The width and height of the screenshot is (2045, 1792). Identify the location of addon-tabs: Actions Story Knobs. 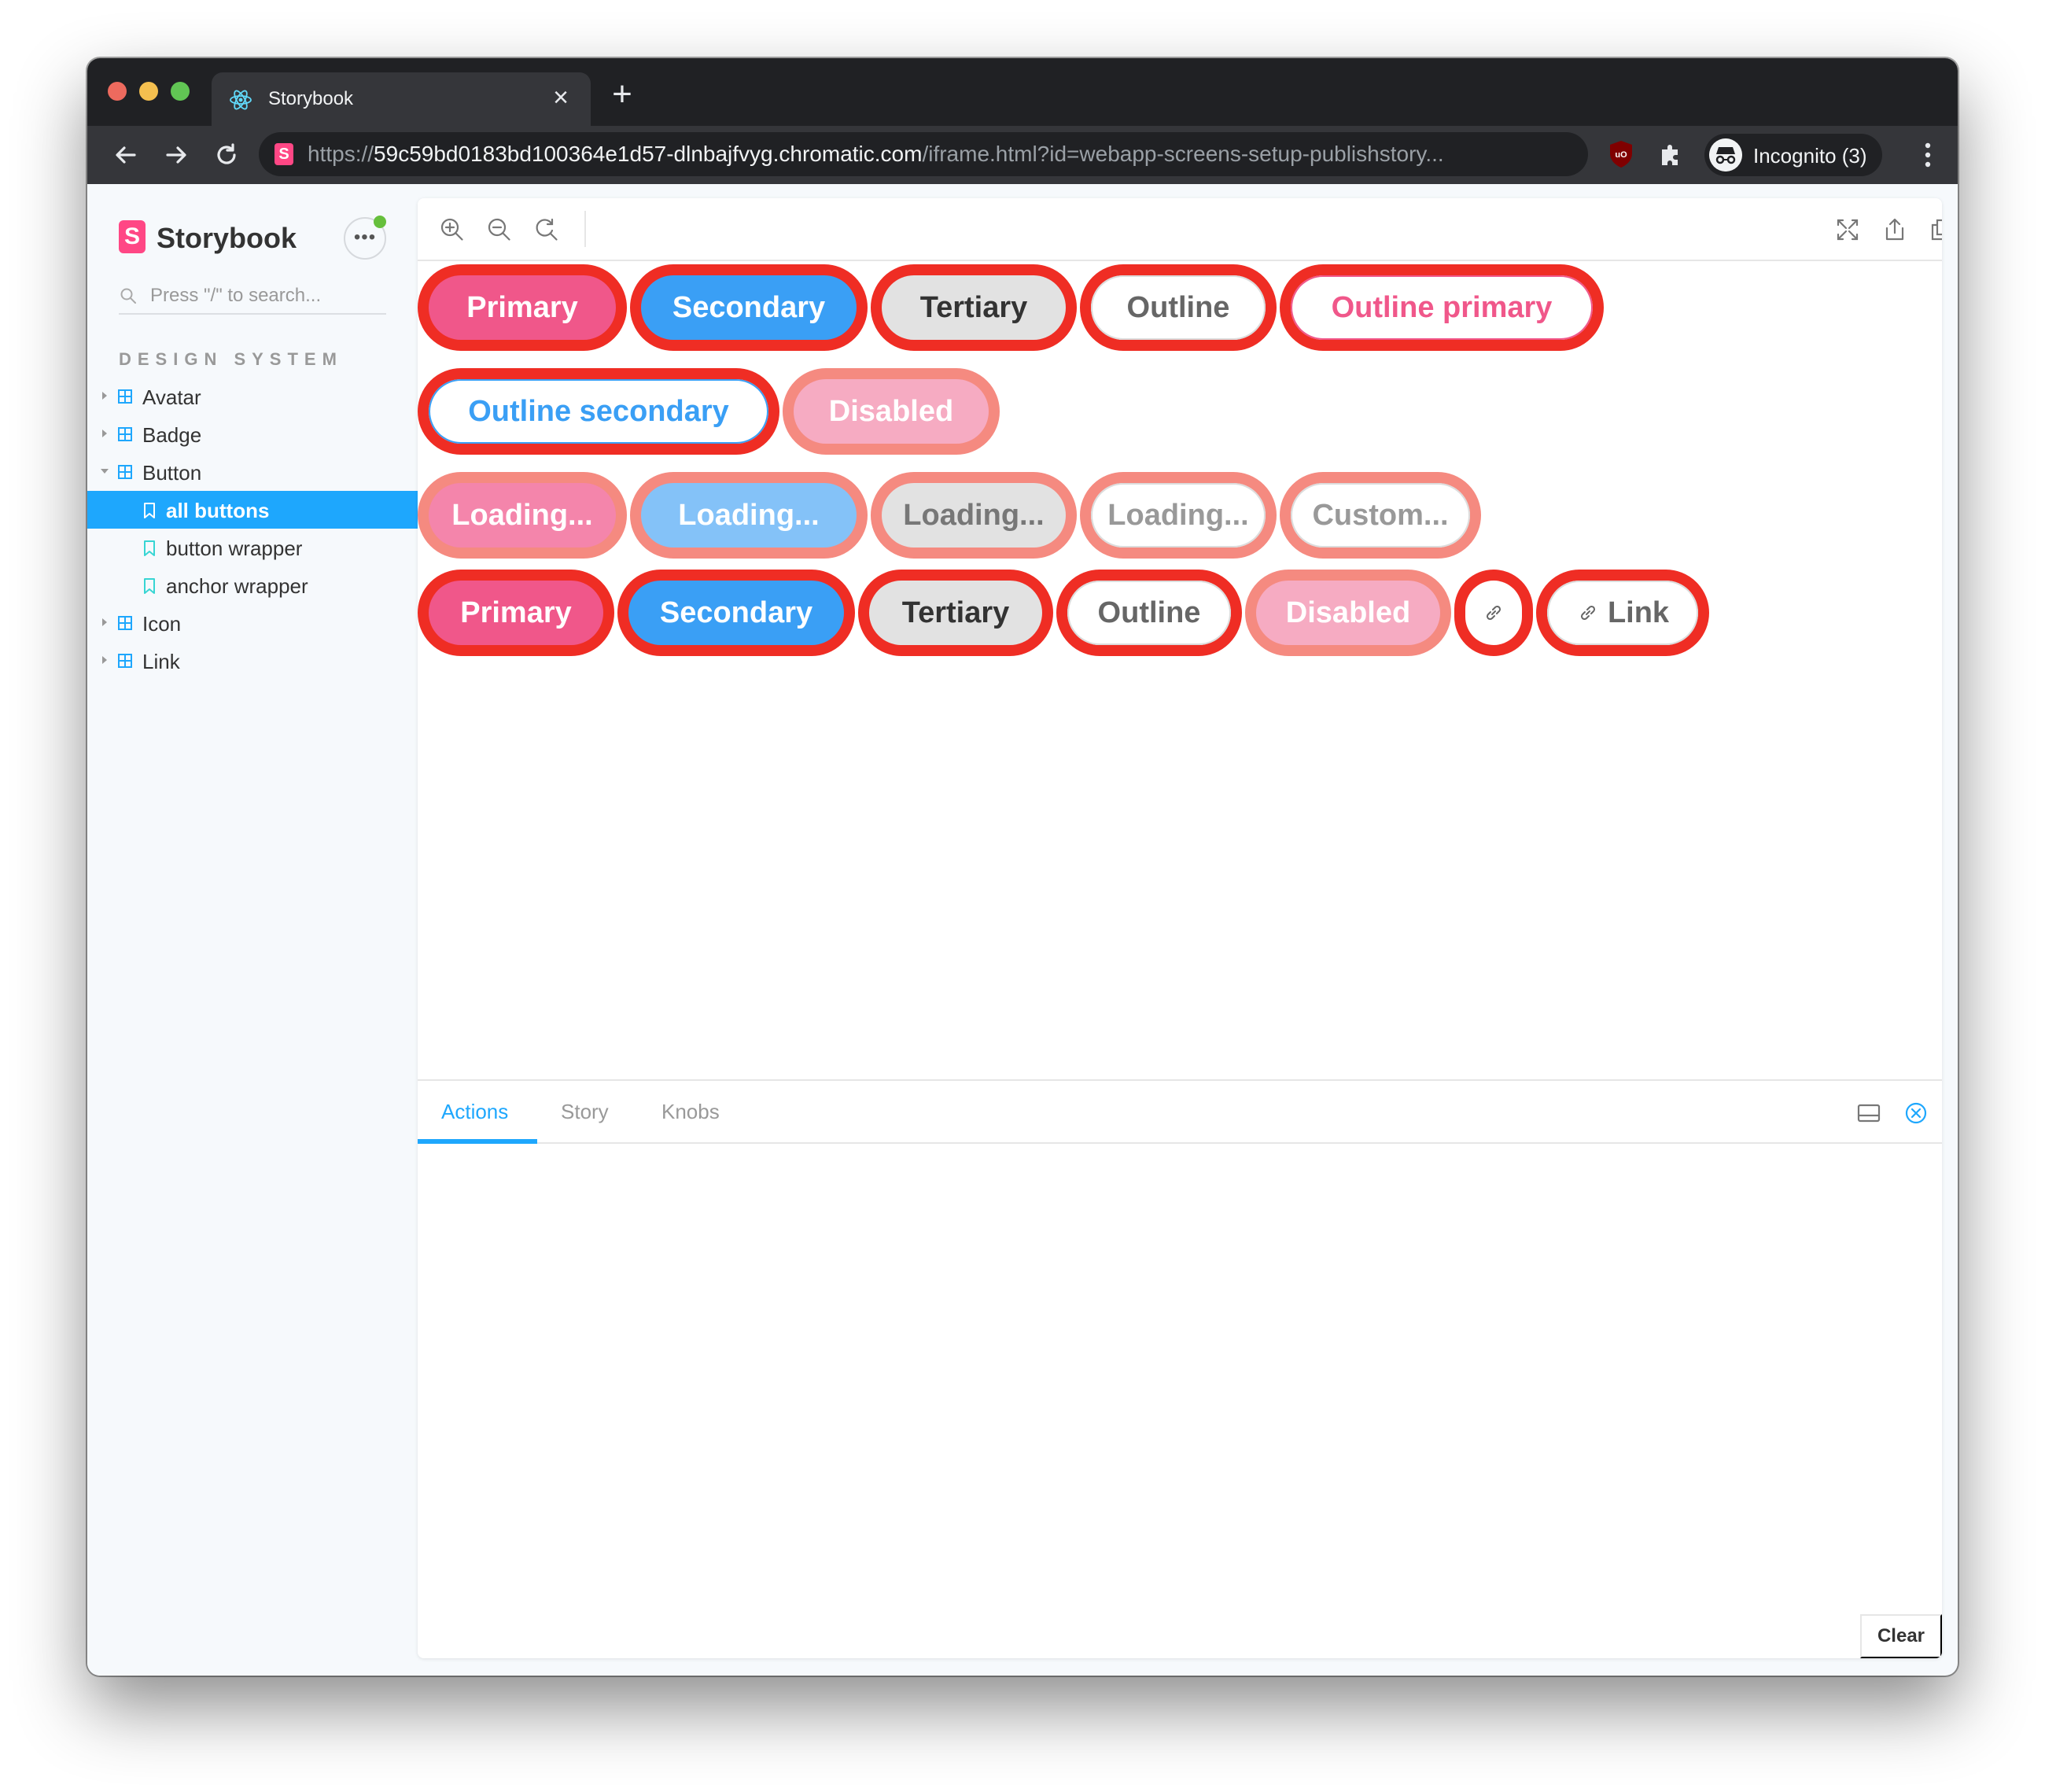
(1180, 1113).